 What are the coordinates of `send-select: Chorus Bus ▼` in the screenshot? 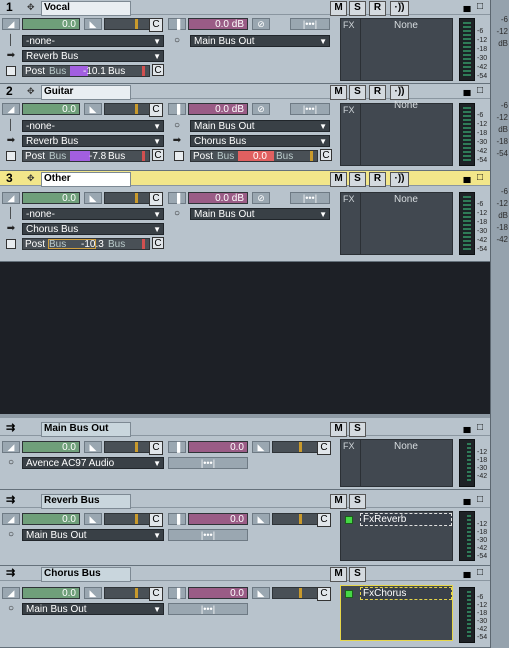 It's located at (93, 229).